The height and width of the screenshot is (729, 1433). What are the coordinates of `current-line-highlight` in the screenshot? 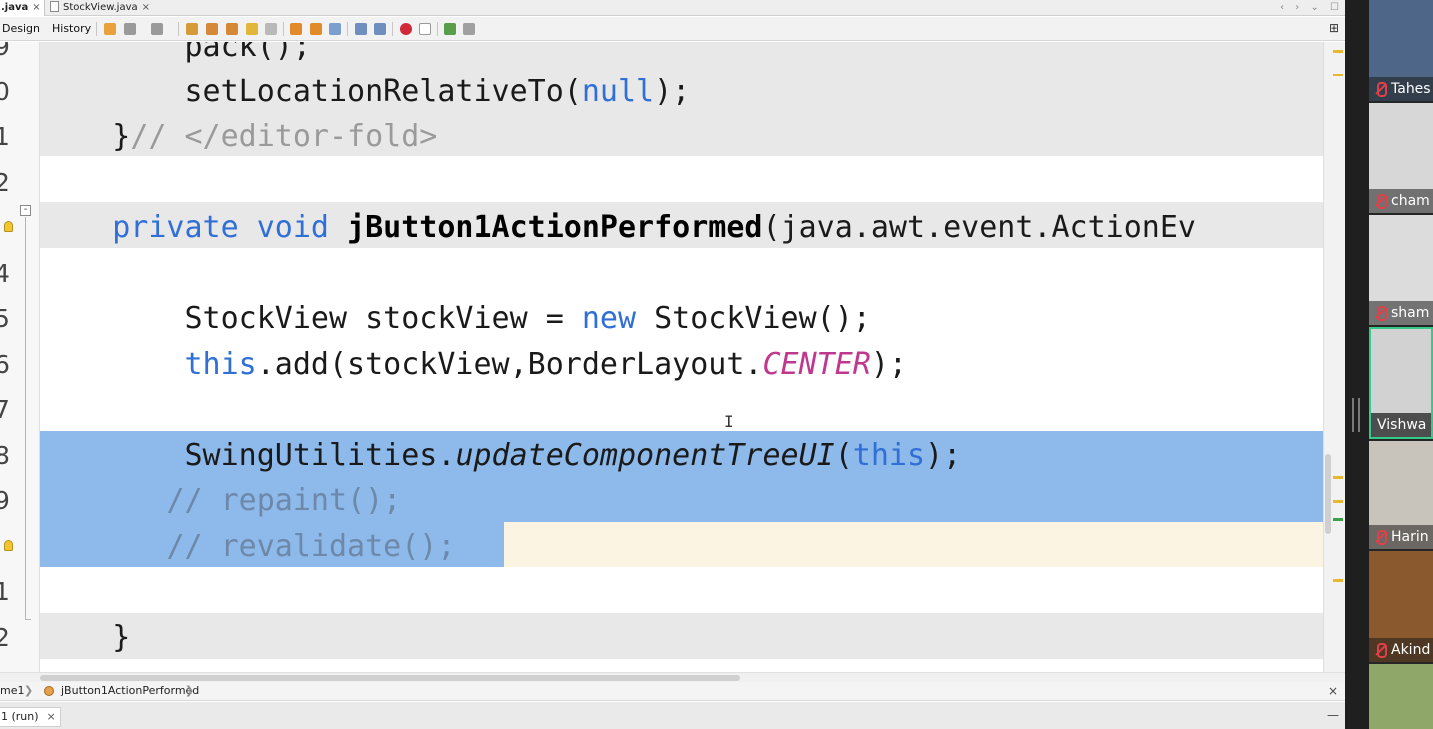 It's located at (913, 544).